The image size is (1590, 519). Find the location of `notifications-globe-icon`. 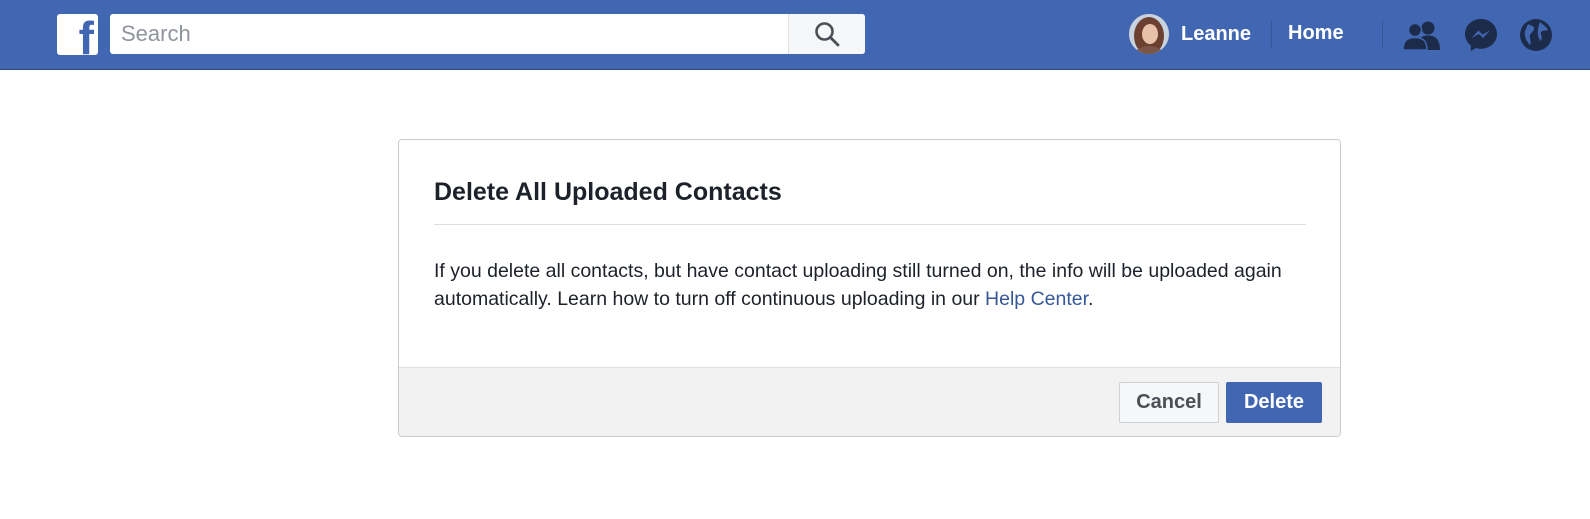

notifications-globe-icon is located at coordinates (1536, 35).